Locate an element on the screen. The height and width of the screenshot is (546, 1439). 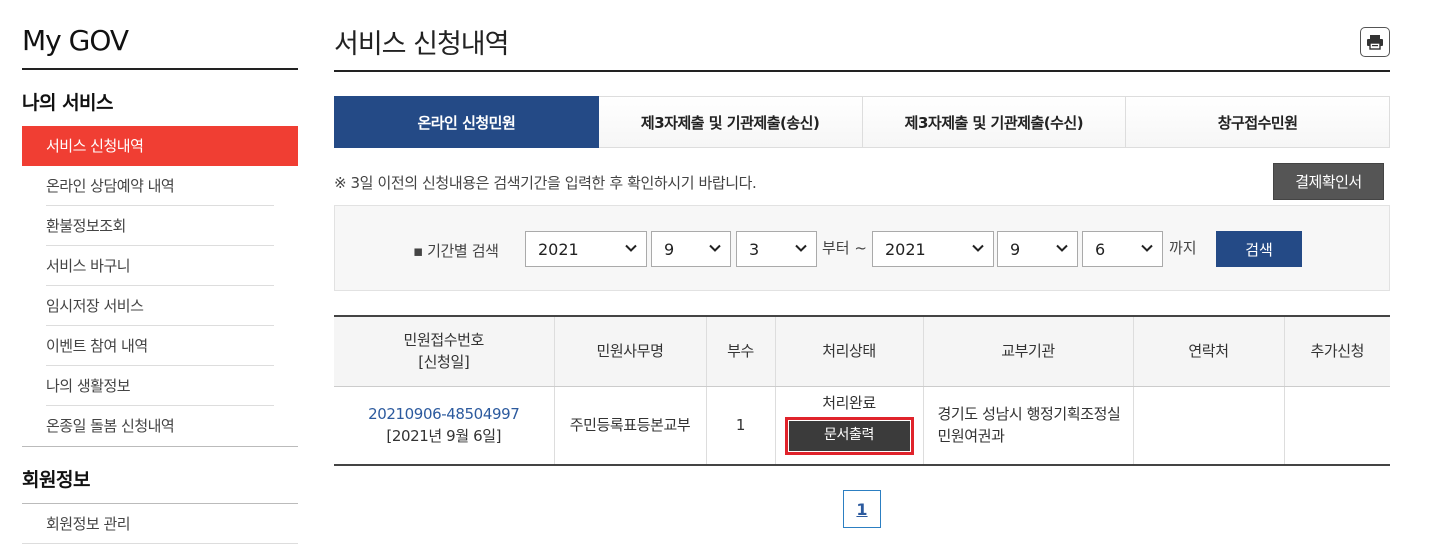
from-suffix-text: 부터 ~ is located at coordinates (844, 248).